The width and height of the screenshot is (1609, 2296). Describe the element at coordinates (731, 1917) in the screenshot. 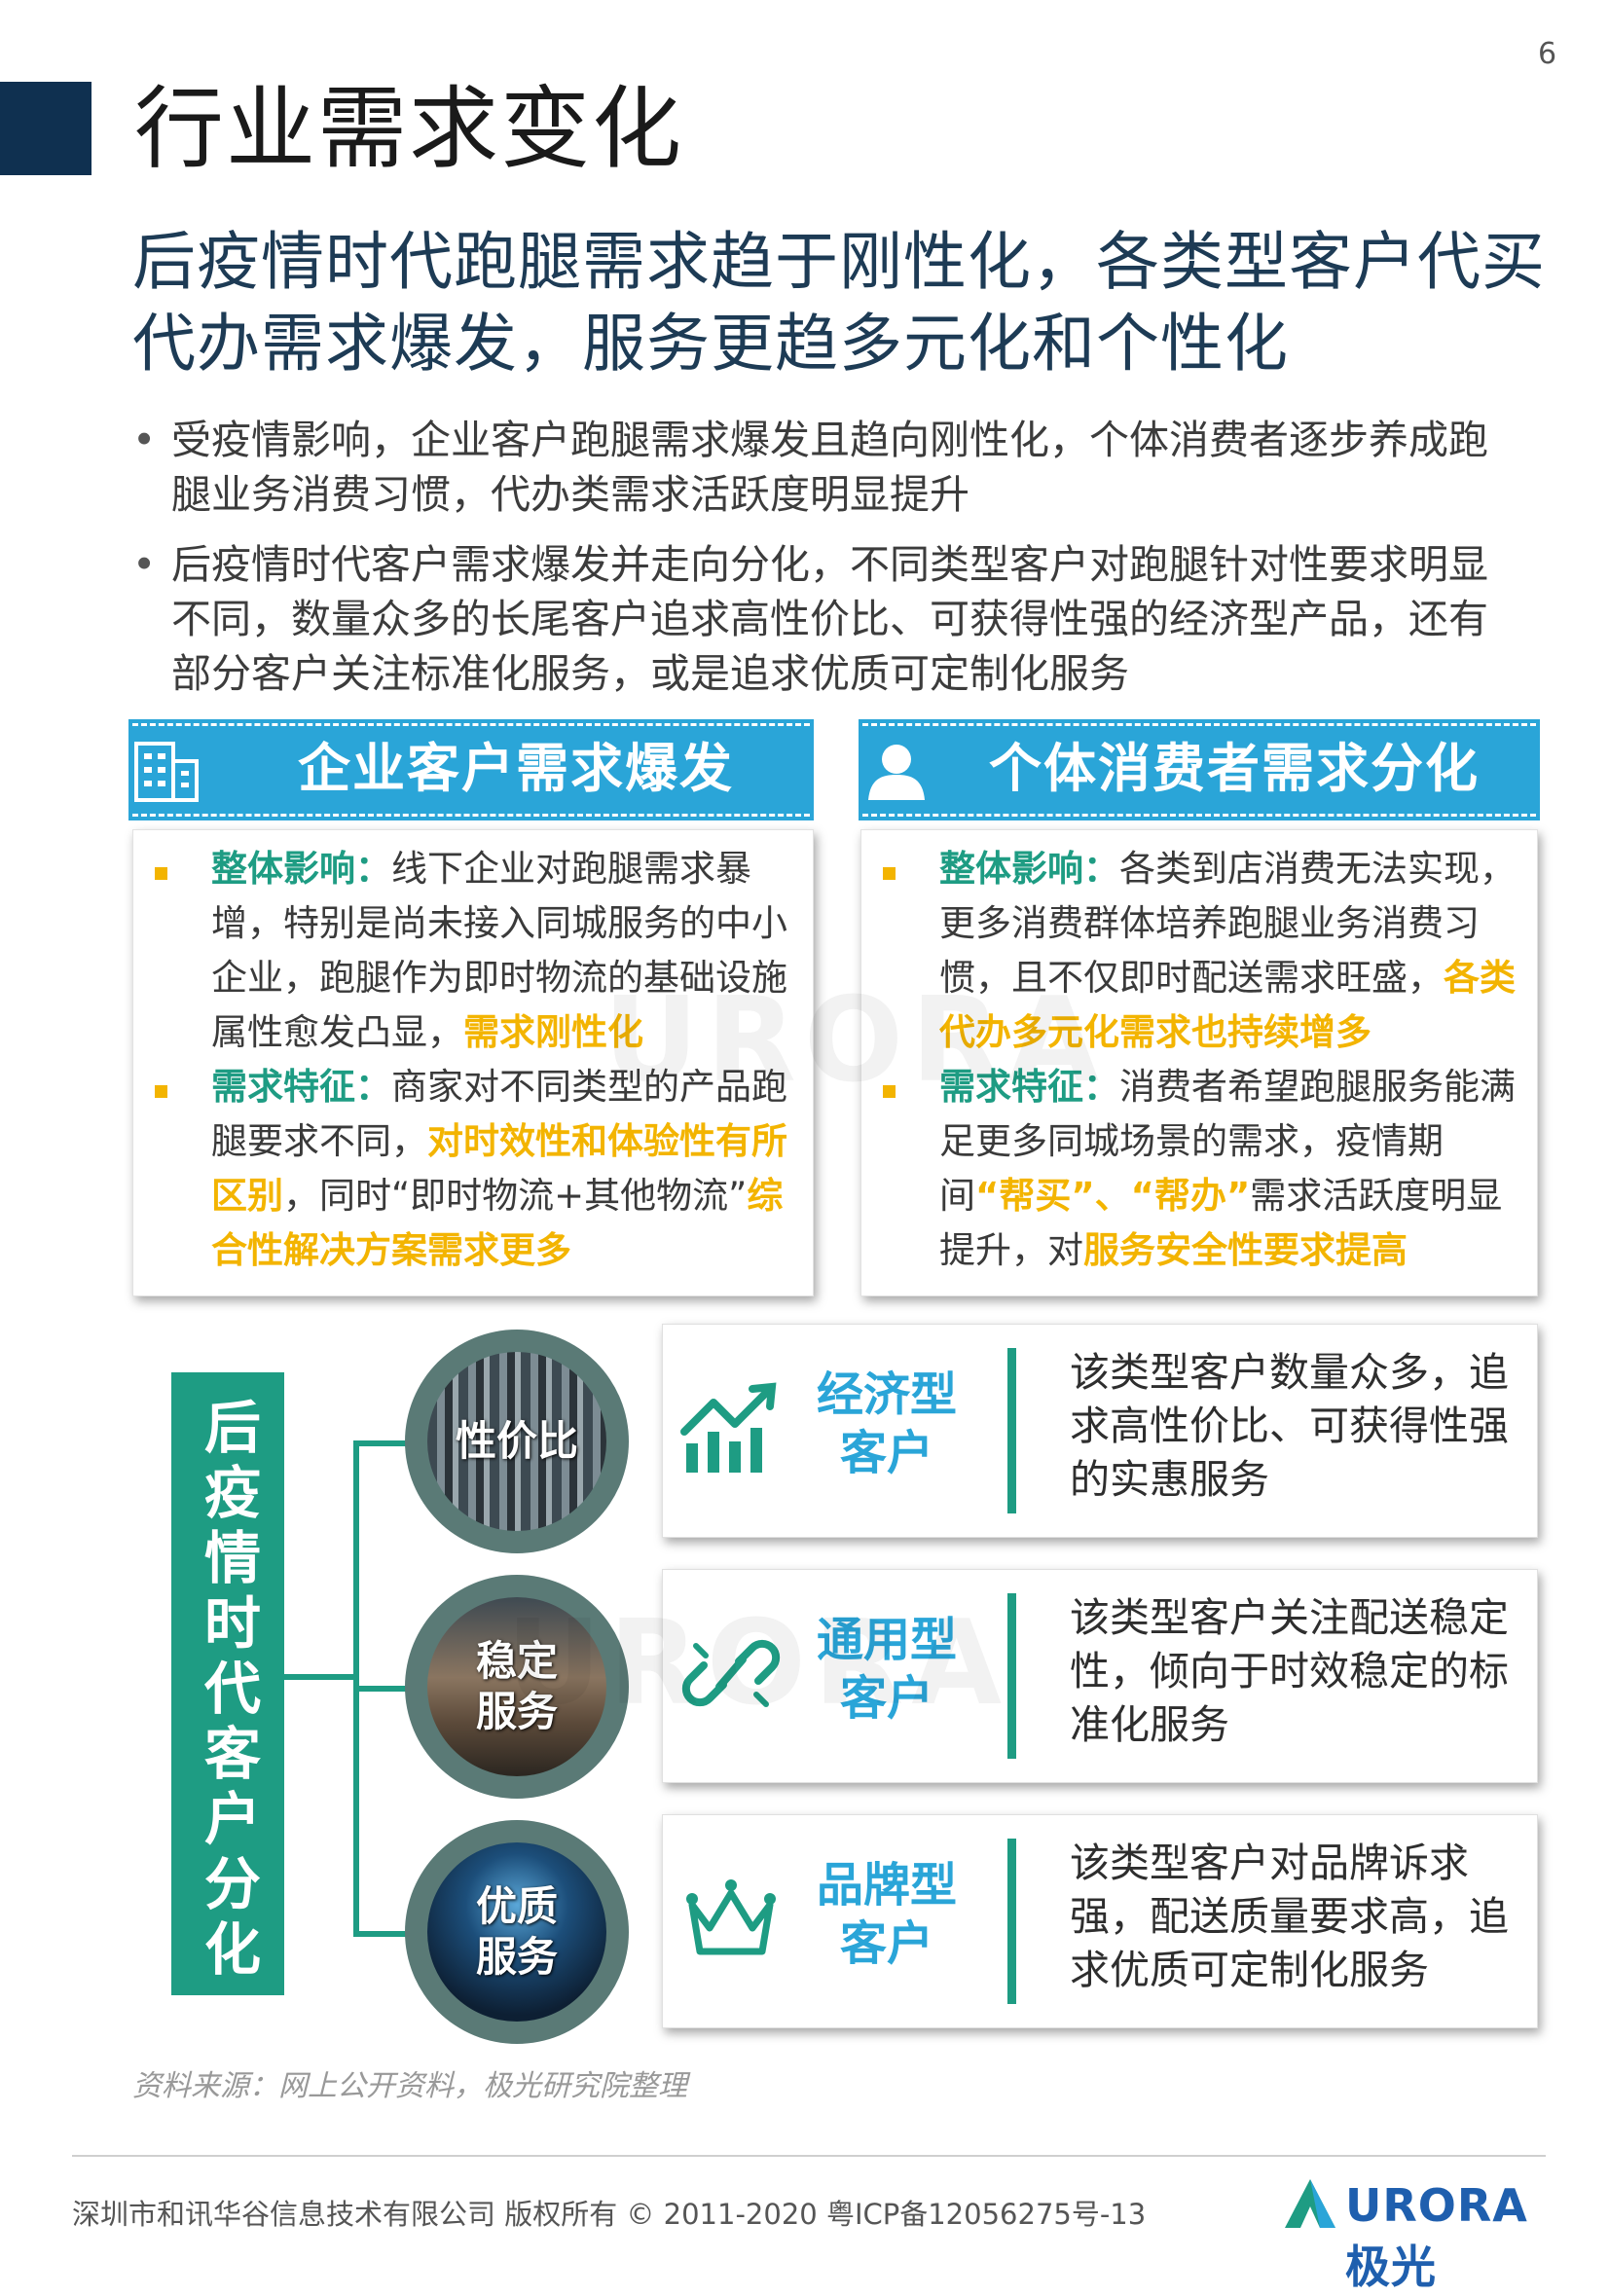

I see `crown-icon` at that location.